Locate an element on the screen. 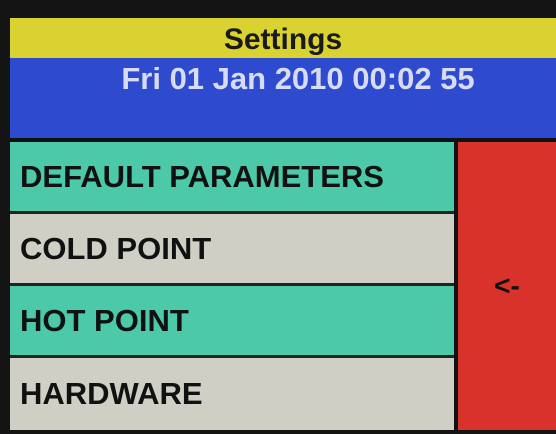  hardware-button: HARDWARE is located at coordinates (232, 394).